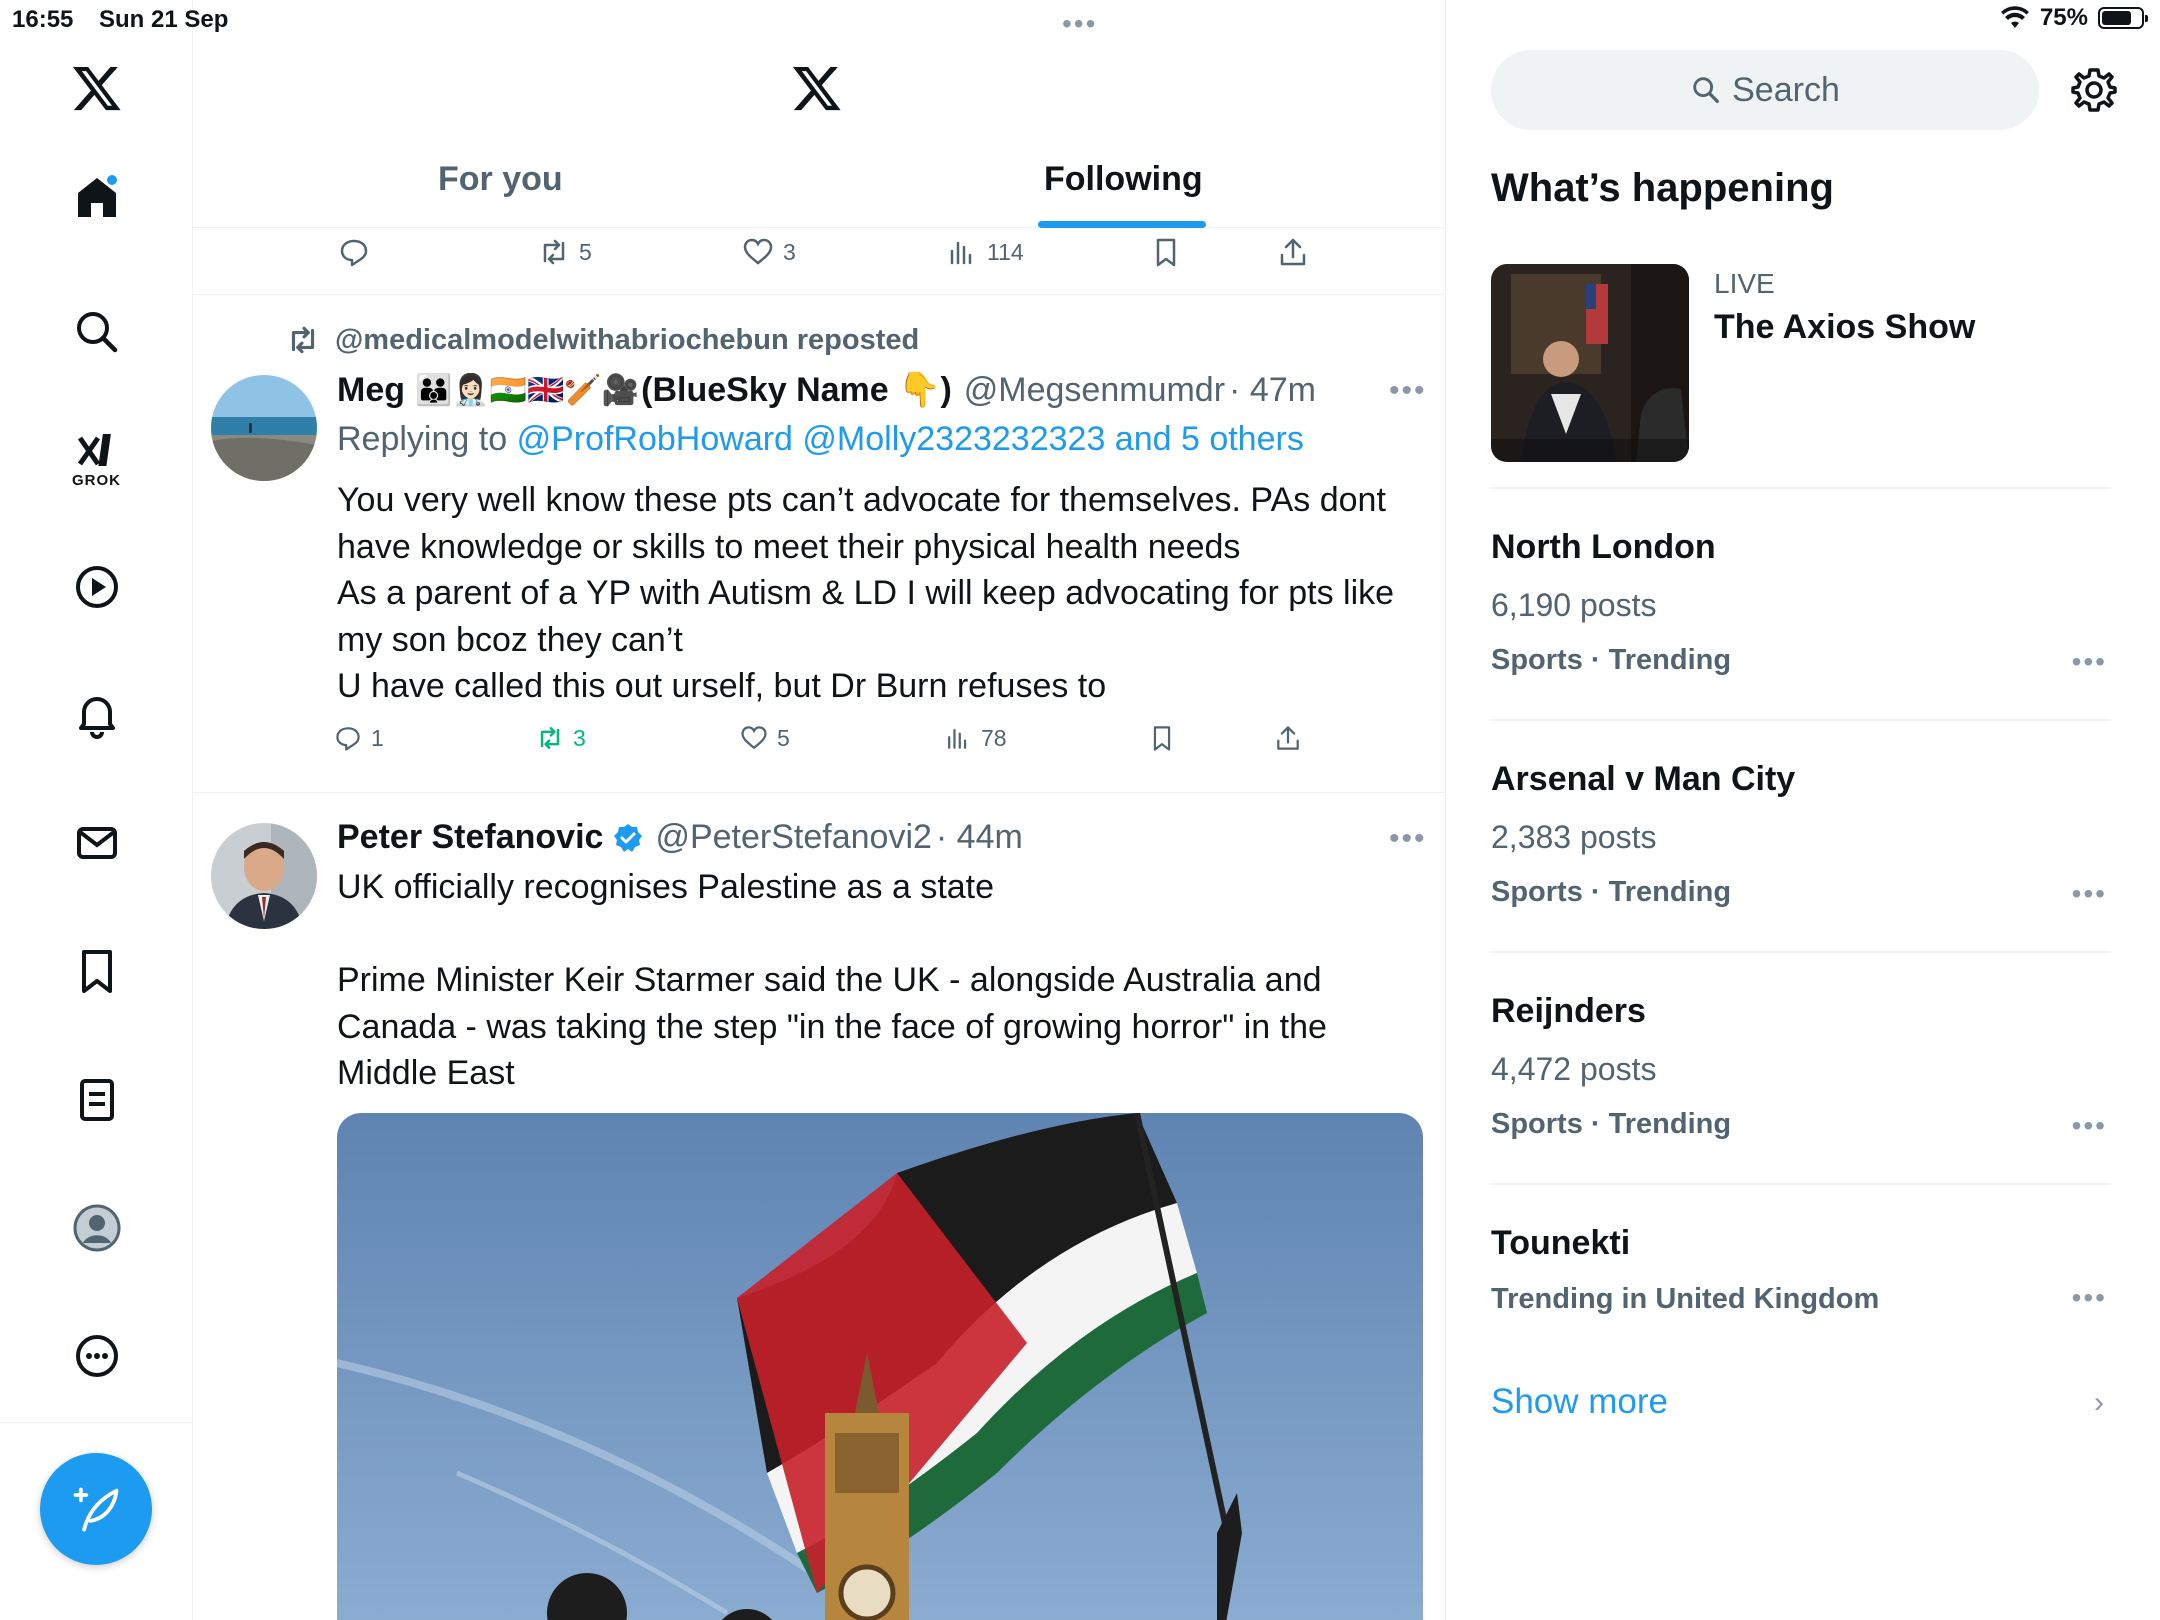  I want to click on nav-messages, so click(96, 843).